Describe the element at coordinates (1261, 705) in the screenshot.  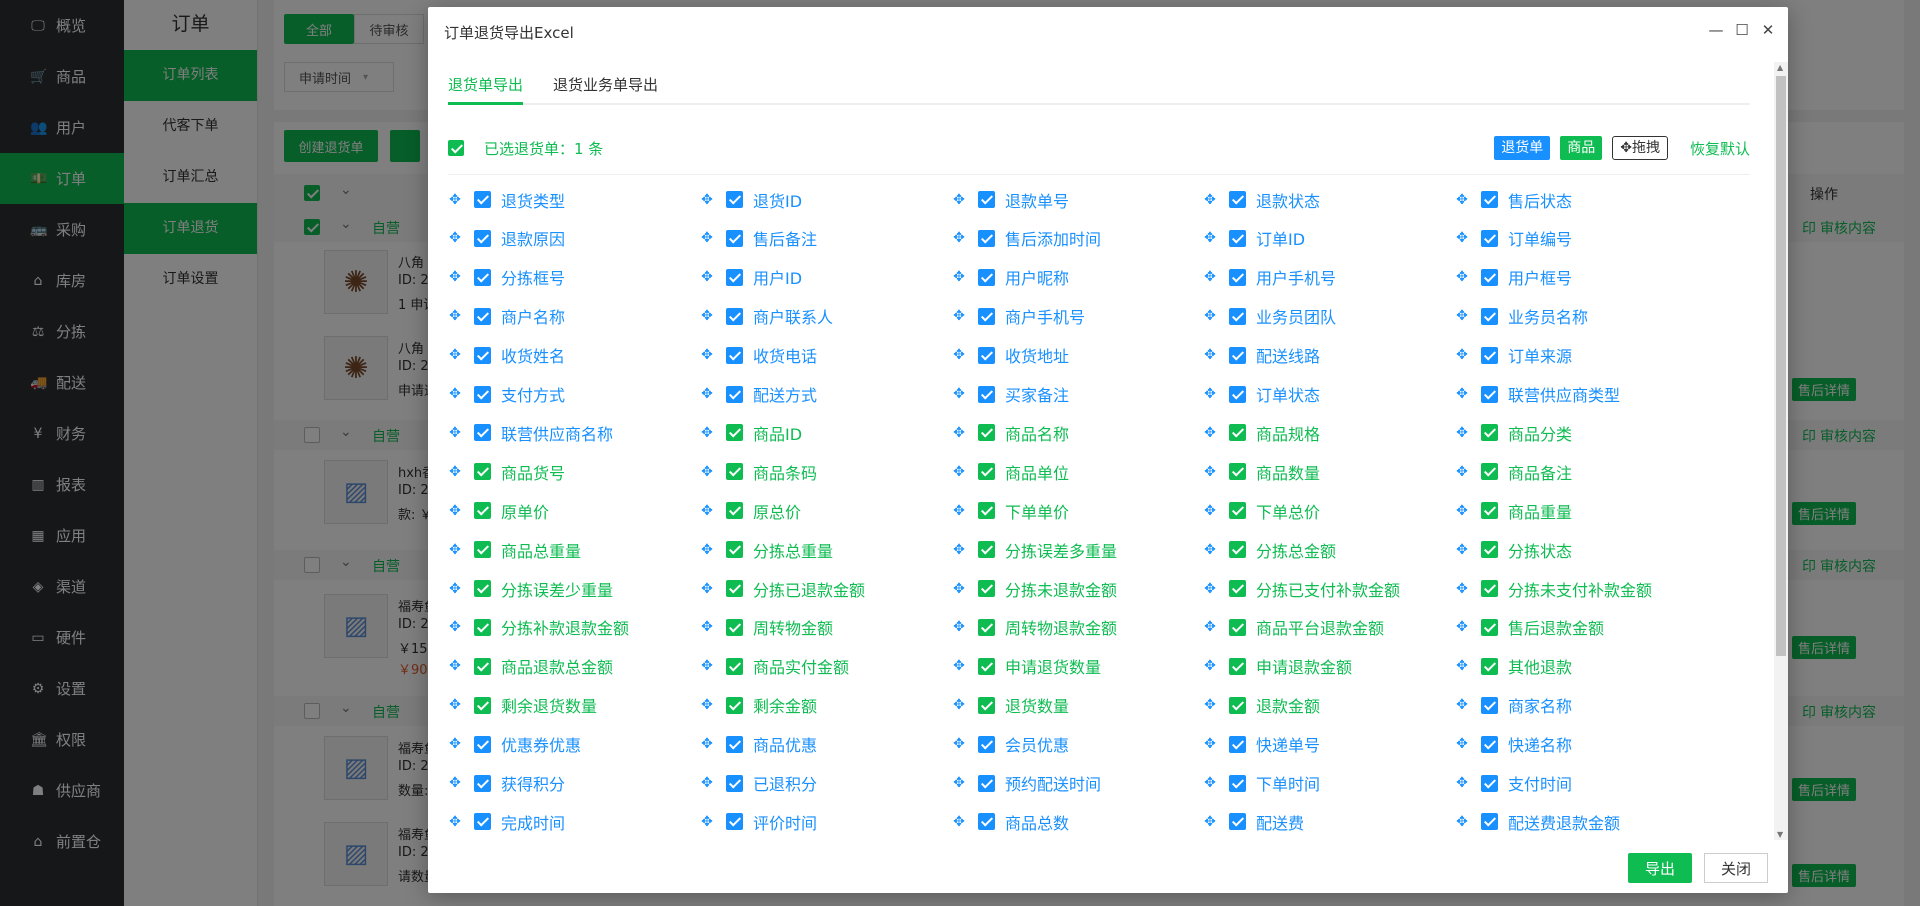
I see `export-field-item: ✥ 退款金额` at that location.